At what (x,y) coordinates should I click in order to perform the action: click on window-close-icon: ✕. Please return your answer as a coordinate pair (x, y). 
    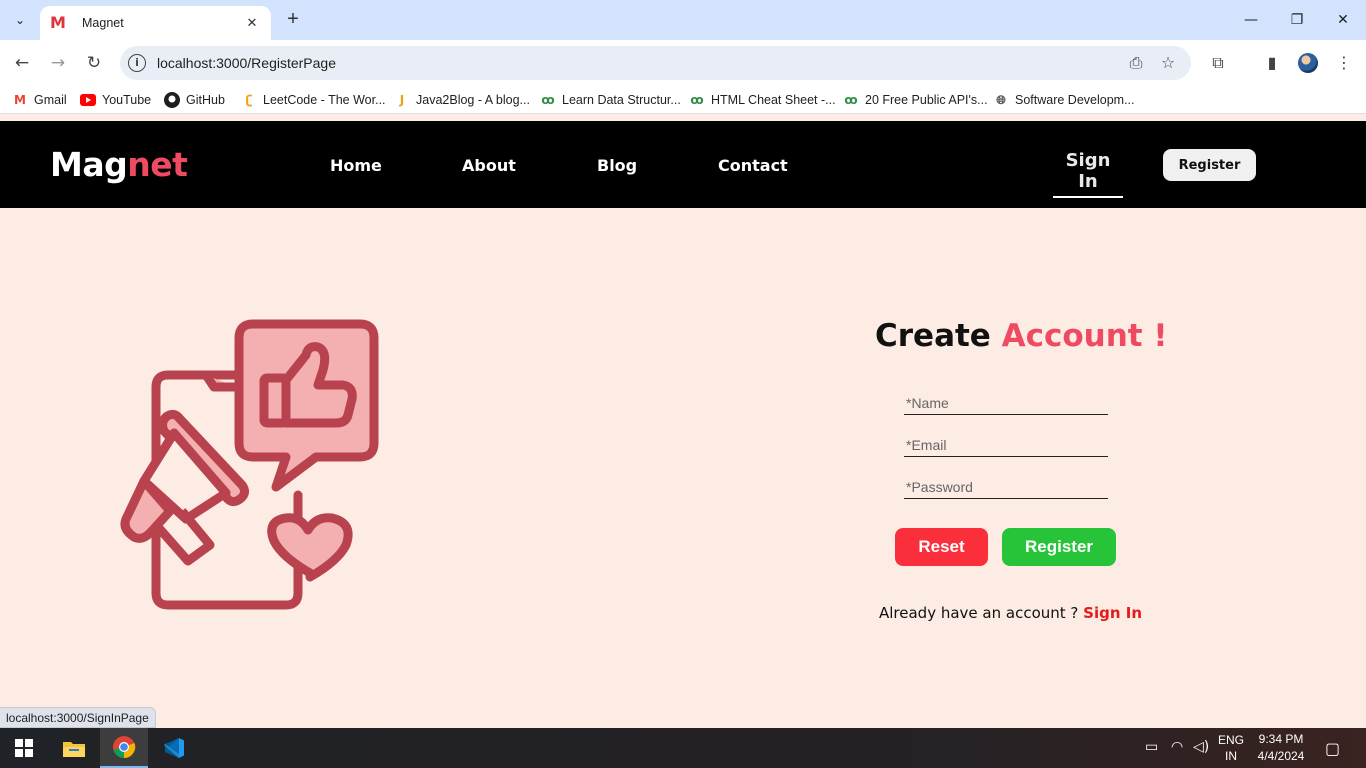
    Looking at the image, I should click on (1343, 20).